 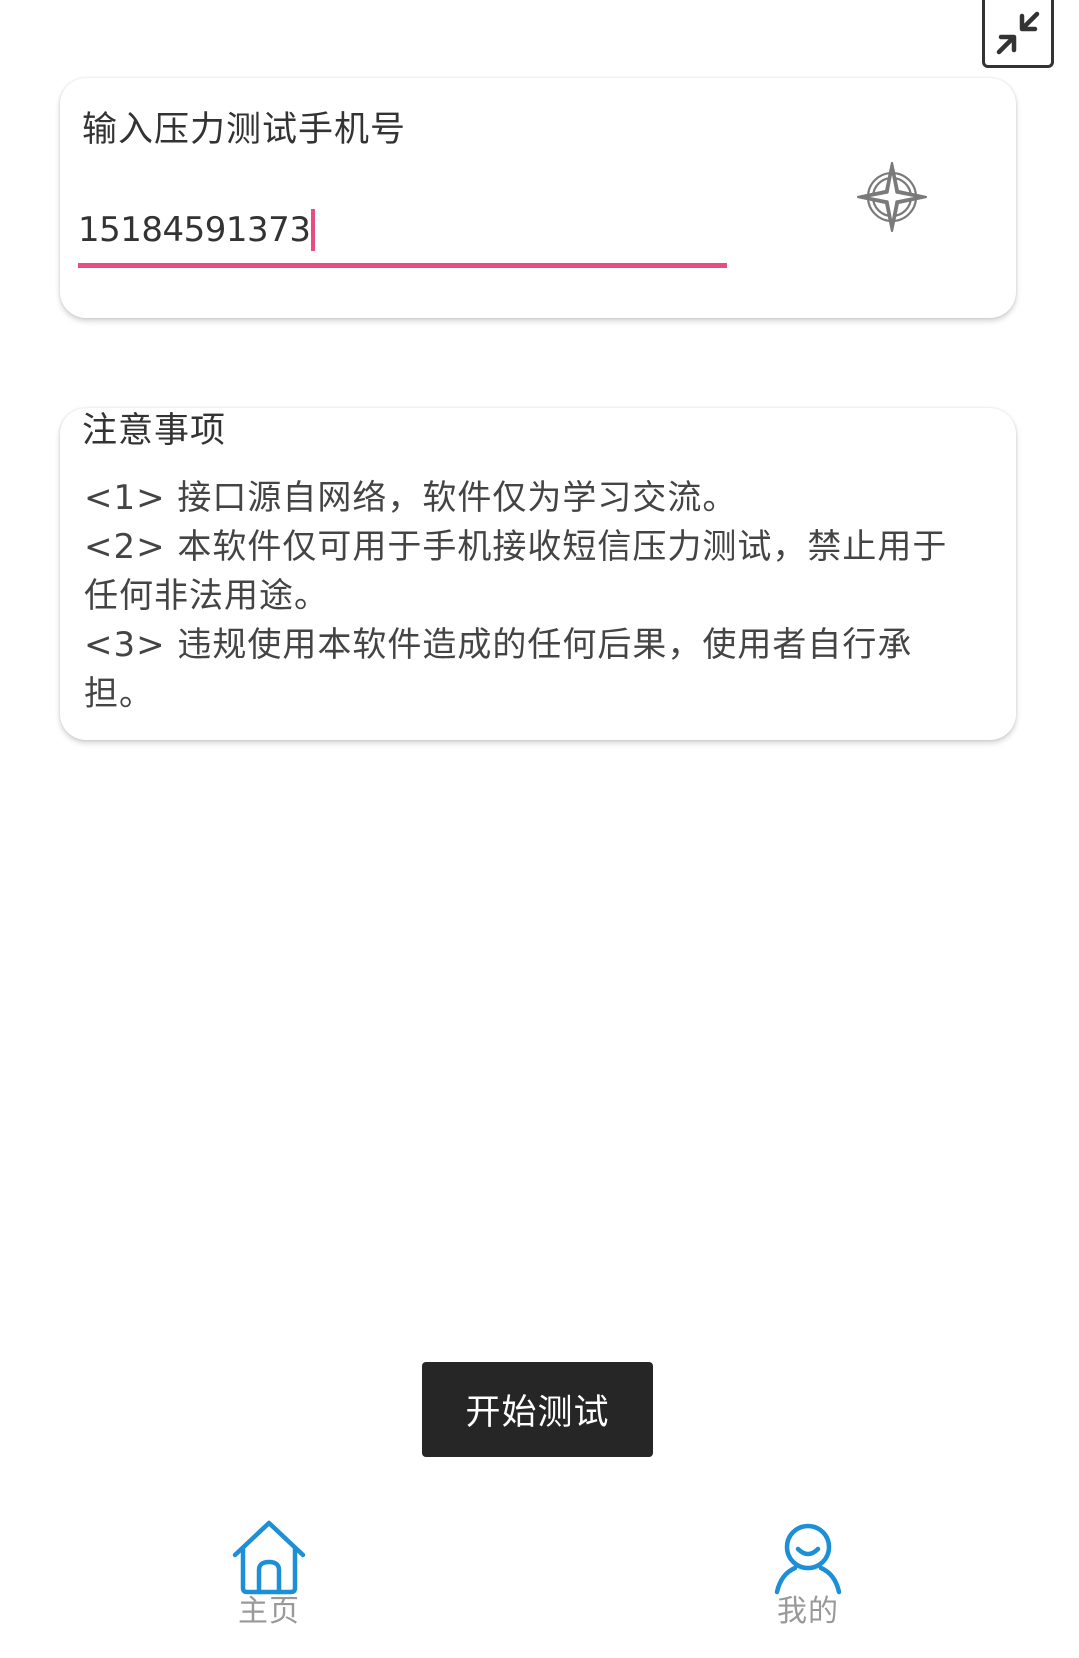 I want to click on tab-home-label: 主页, so click(x=269, y=1611).